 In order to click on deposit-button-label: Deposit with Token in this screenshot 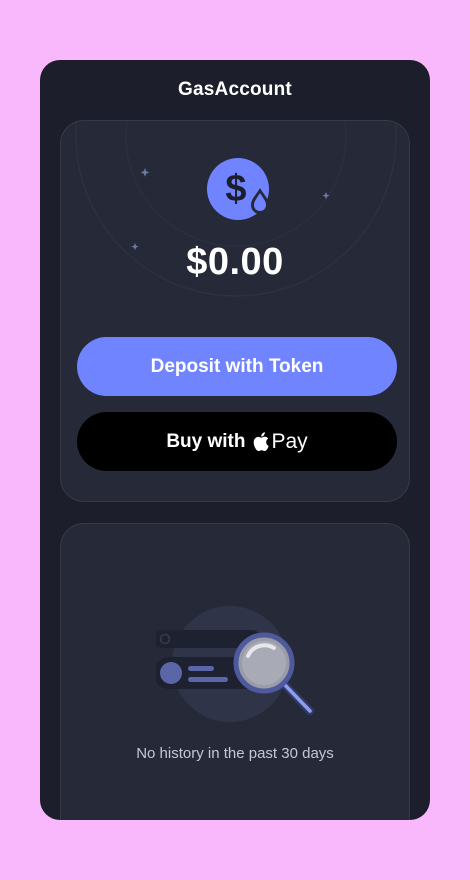, I will do `click(237, 366)`.